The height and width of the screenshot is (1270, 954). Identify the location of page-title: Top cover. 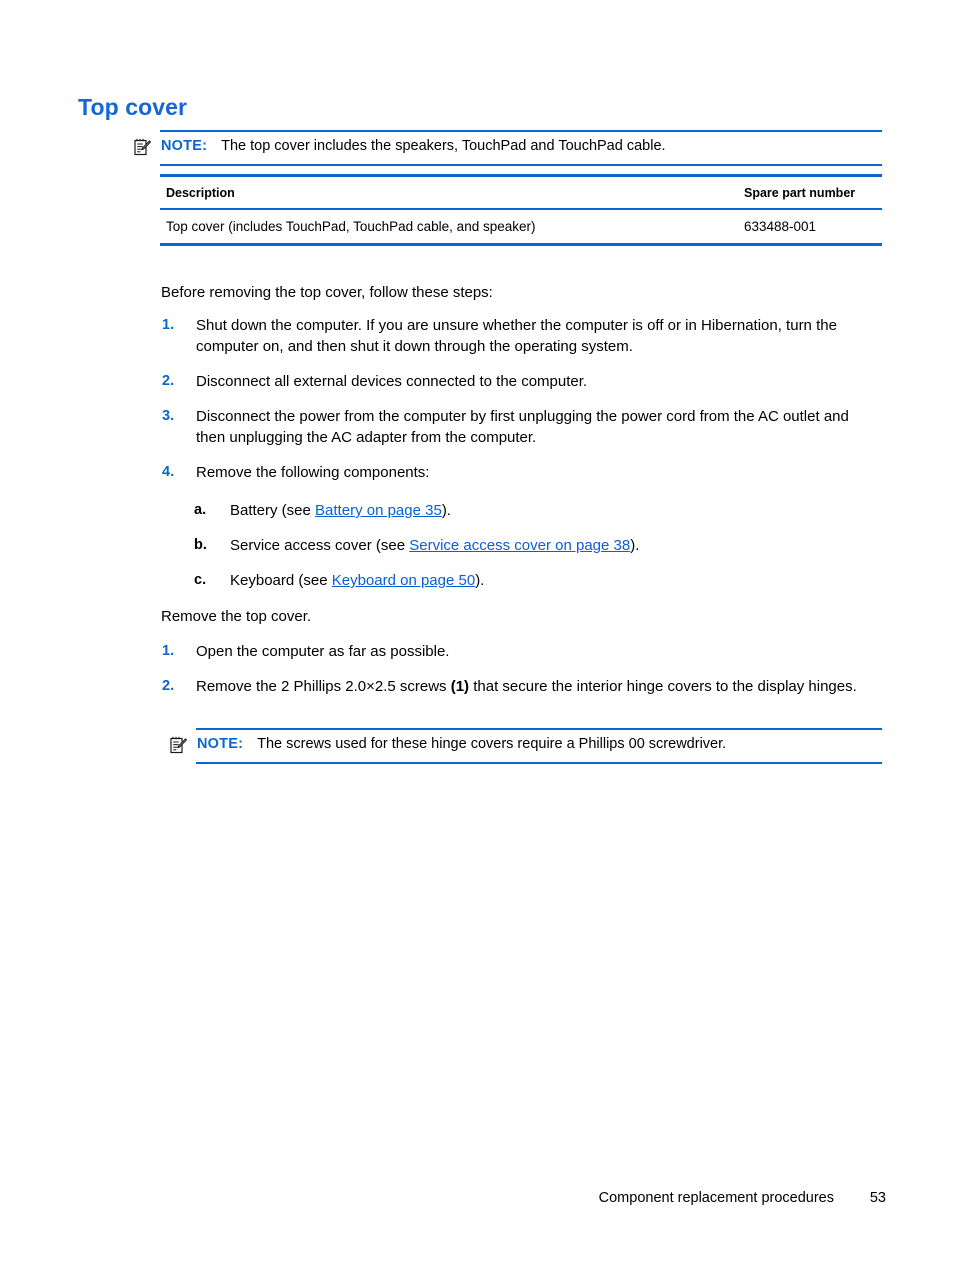
(133, 107).